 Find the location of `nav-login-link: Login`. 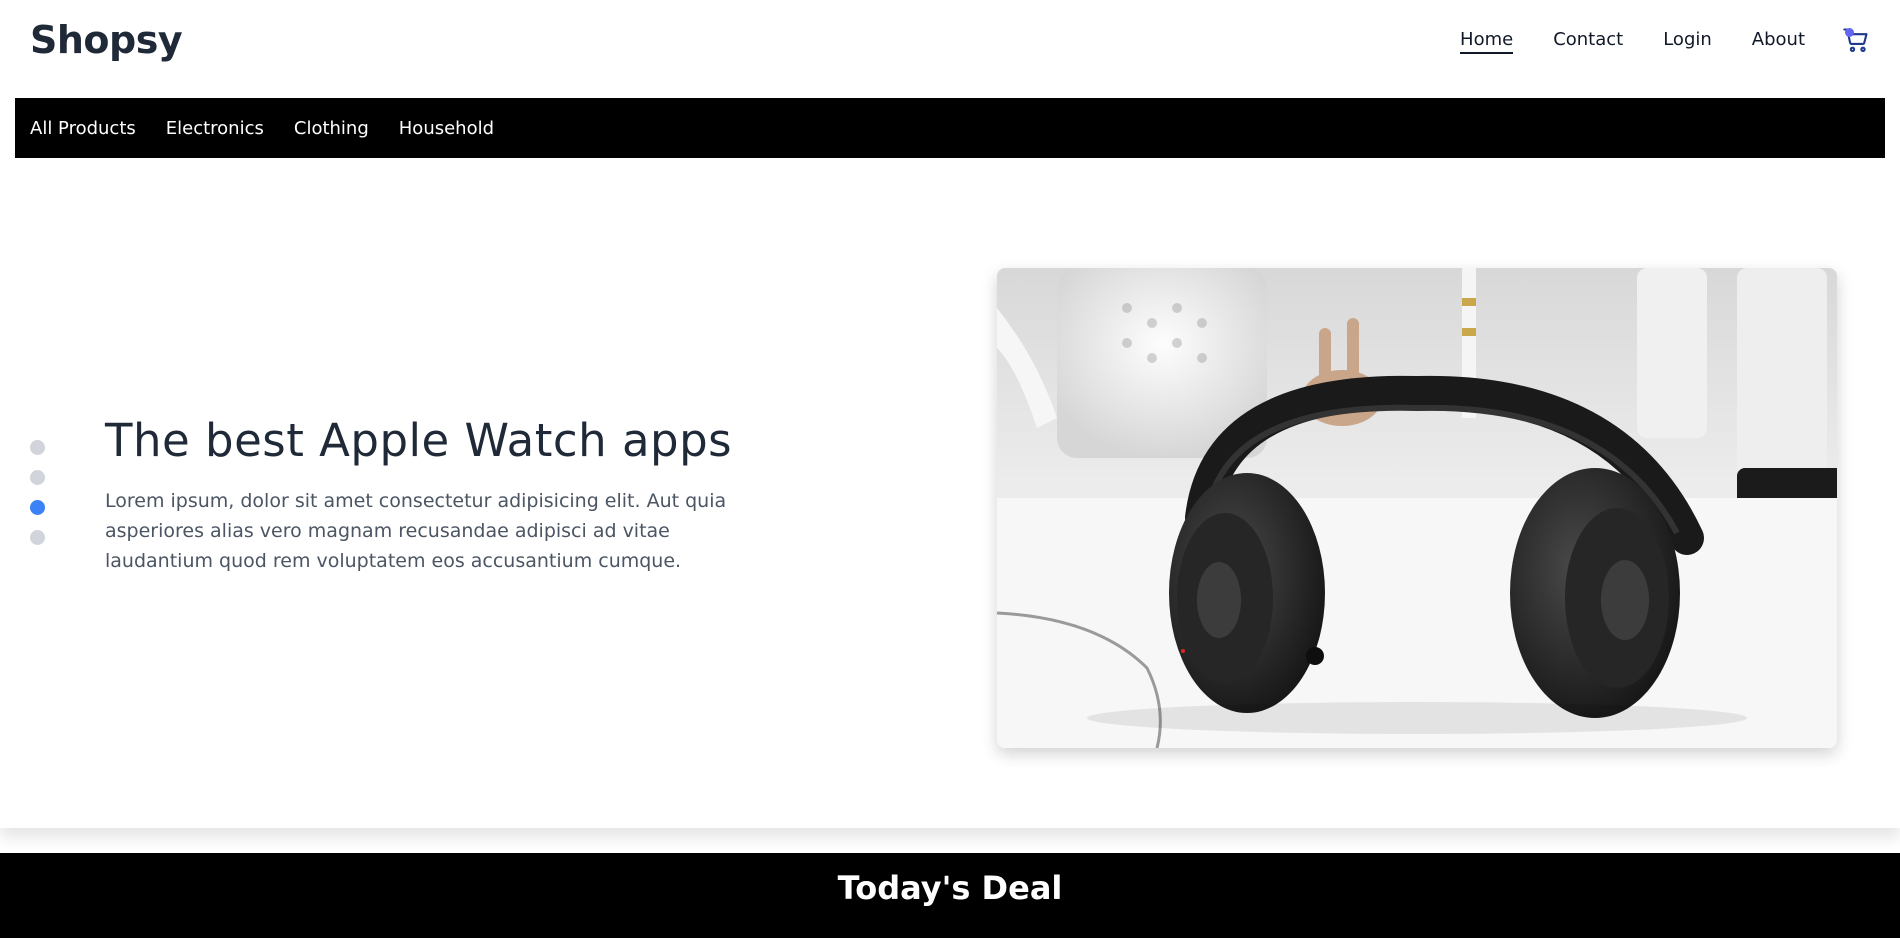

nav-login-link: Login is located at coordinates (1687, 41).